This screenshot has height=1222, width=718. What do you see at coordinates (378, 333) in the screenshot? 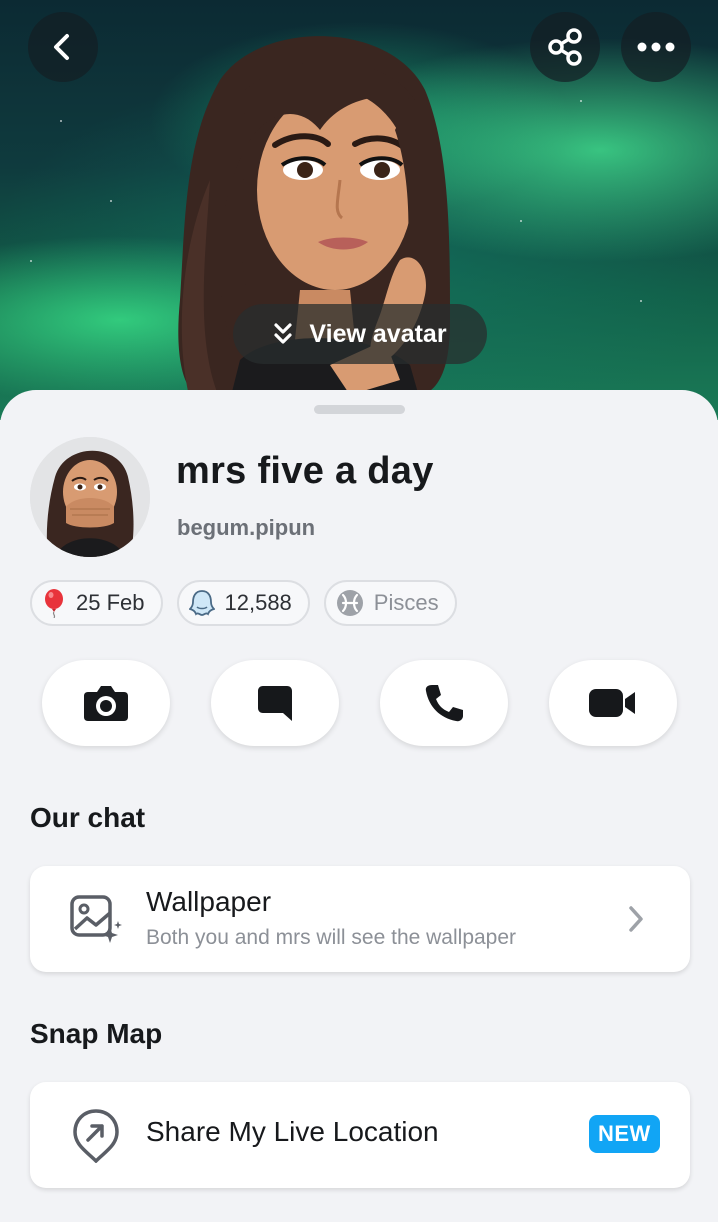
I see `view-avatar-label: View avatar` at bounding box center [378, 333].